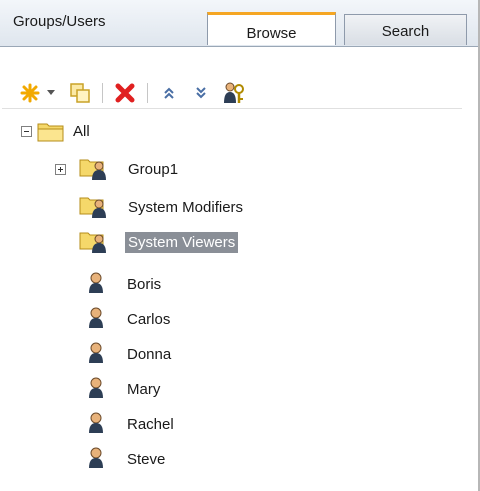 This screenshot has width=480, height=491. What do you see at coordinates (149, 354) in the screenshot?
I see `tree-node-label: Donna` at bounding box center [149, 354].